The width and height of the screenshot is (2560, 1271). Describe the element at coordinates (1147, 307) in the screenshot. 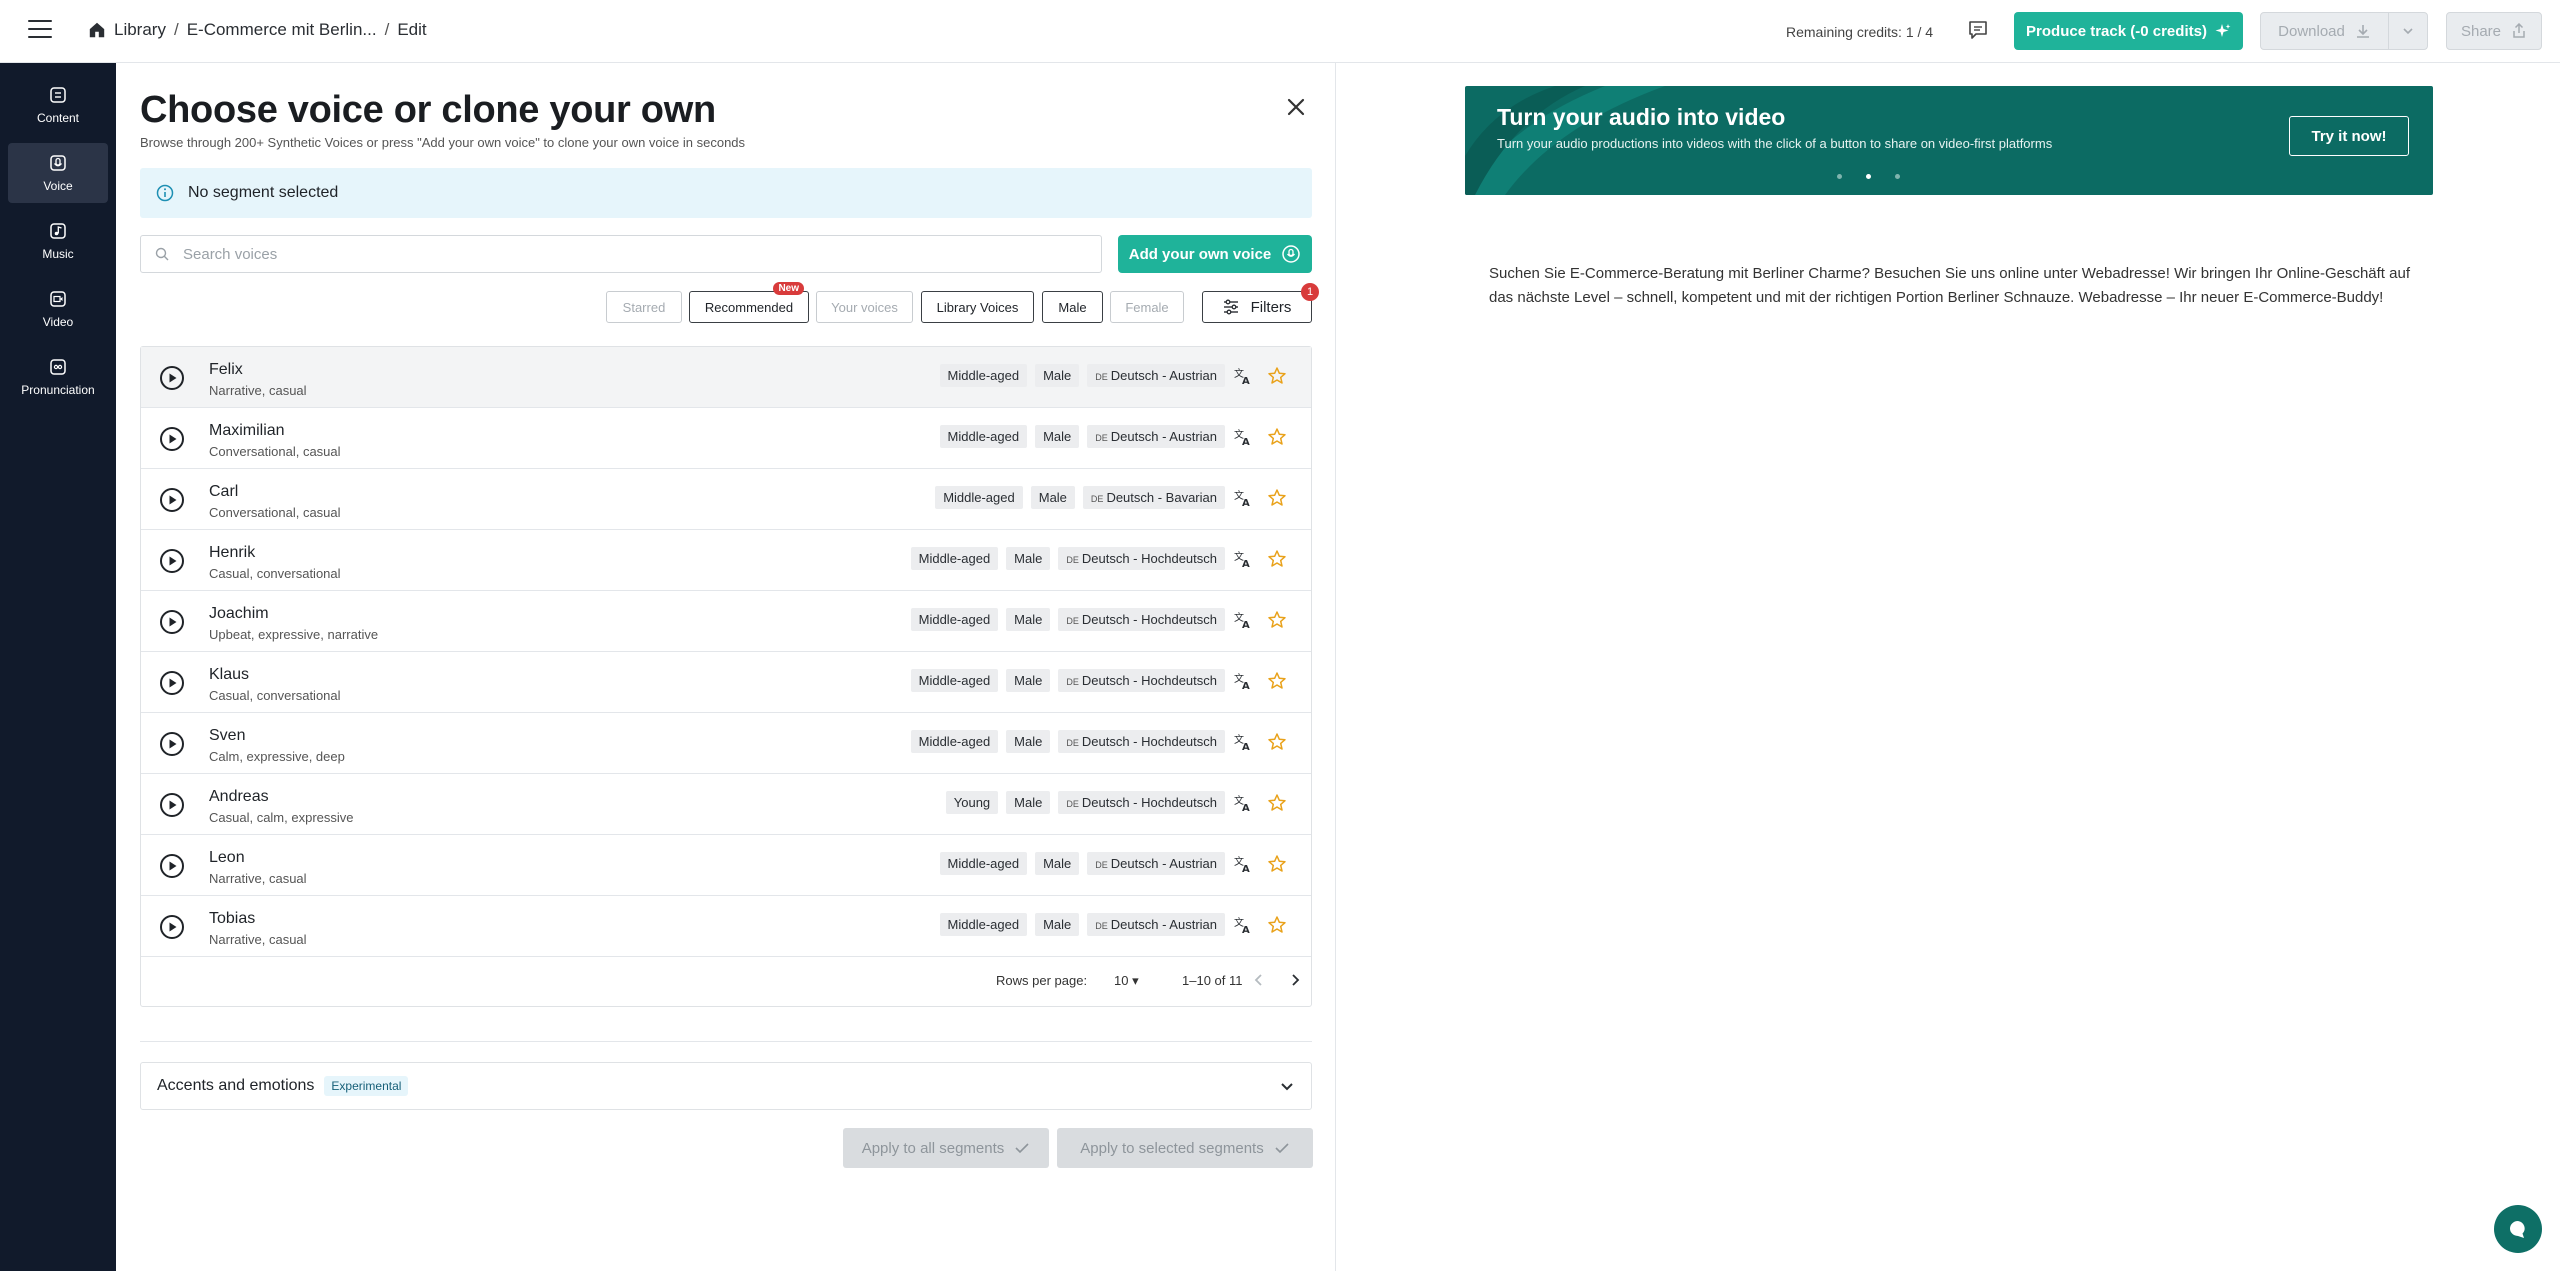

I see `filter-chip-female: Female` at that location.